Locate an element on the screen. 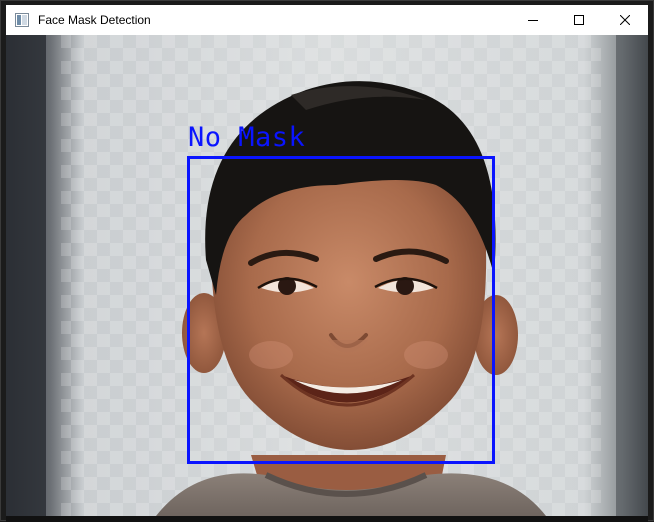 The width and height of the screenshot is (654, 522). close-icon is located at coordinates (625, 20).